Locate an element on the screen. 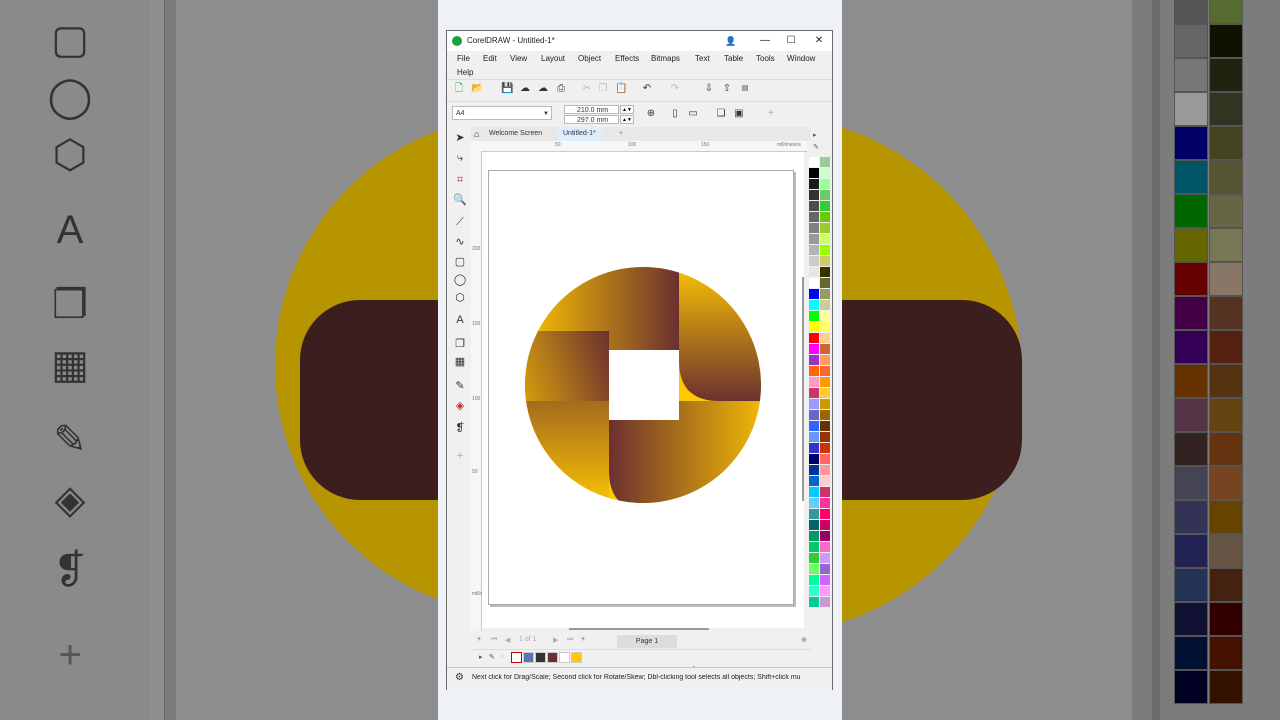 The height and width of the screenshot is (720, 1280). menu-object: Object is located at coordinates (589, 58).